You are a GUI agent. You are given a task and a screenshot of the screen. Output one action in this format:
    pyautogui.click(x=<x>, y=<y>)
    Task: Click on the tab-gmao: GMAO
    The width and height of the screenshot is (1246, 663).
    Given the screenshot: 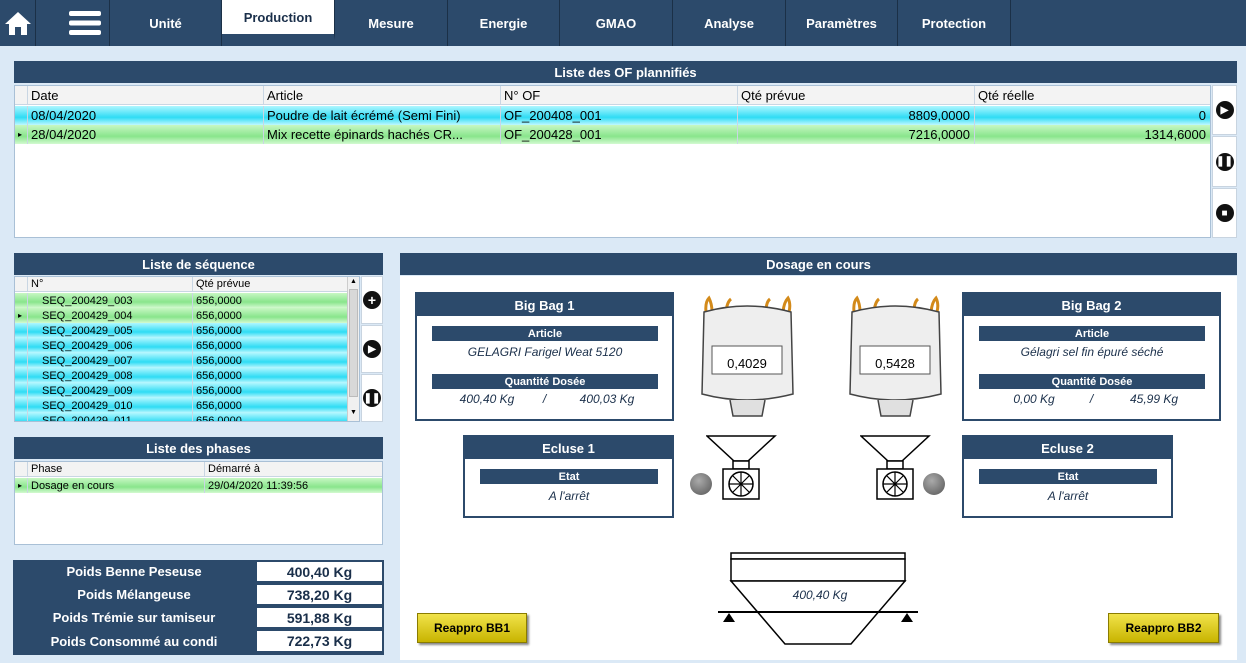 What is the action you would take?
    pyautogui.click(x=616, y=23)
    